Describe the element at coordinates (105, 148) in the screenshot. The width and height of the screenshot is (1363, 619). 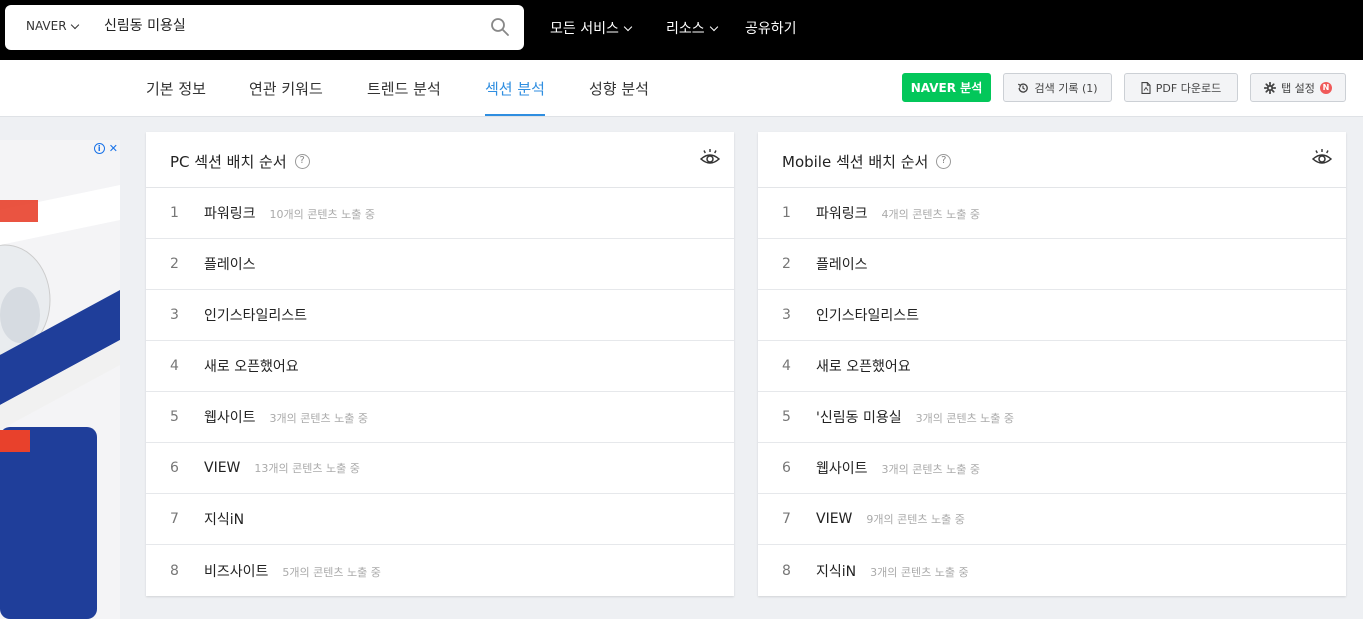
I see `ad-controls: i ✕` at that location.